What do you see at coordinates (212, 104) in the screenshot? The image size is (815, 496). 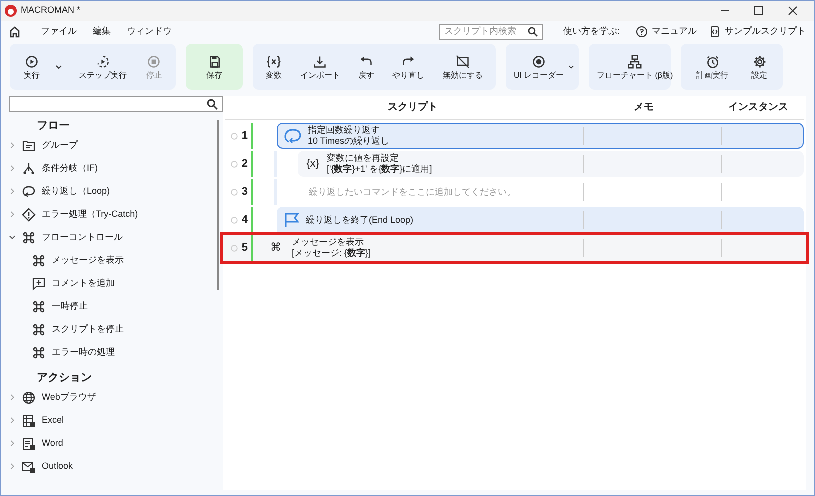 I see `search-icon` at bounding box center [212, 104].